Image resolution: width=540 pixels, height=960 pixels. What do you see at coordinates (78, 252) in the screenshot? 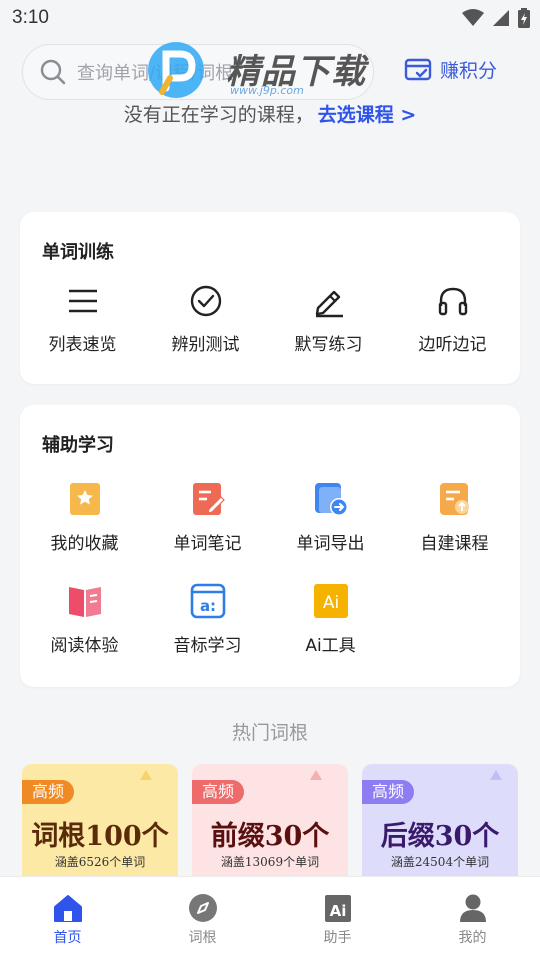
I see `word-training-title: 单词训练` at bounding box center [78, 252].